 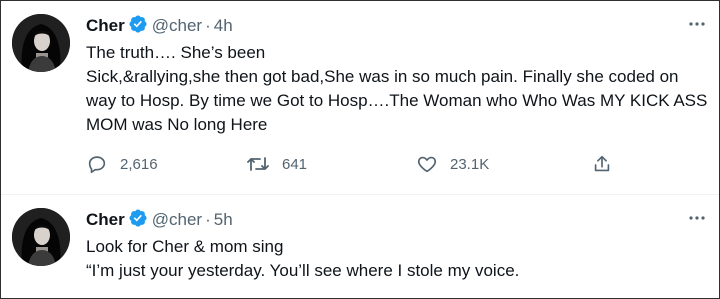 What do you see at coordinates (427, 164) in the screenshot?
I see `like-icon` at bounding box center [427, 164].